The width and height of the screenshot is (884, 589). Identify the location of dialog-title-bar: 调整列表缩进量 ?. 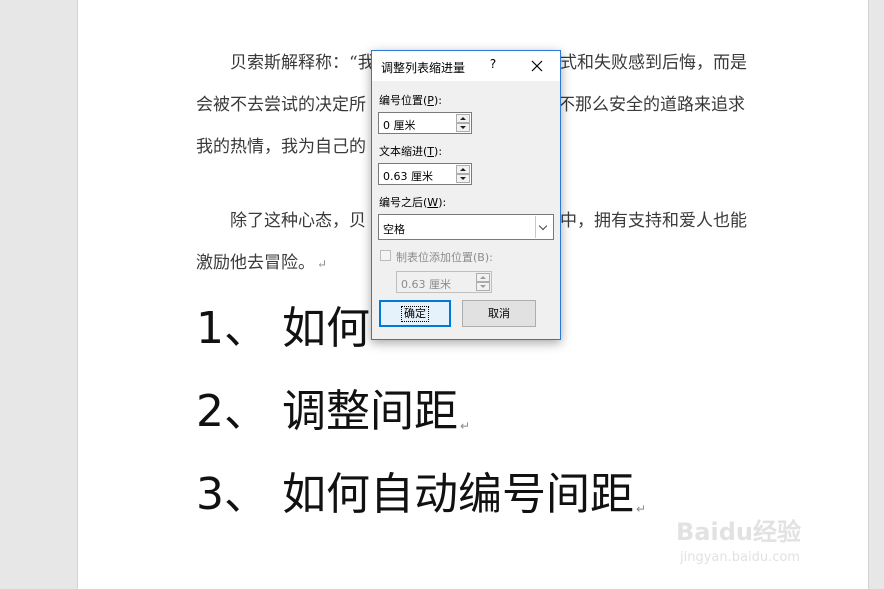
(466, 66).